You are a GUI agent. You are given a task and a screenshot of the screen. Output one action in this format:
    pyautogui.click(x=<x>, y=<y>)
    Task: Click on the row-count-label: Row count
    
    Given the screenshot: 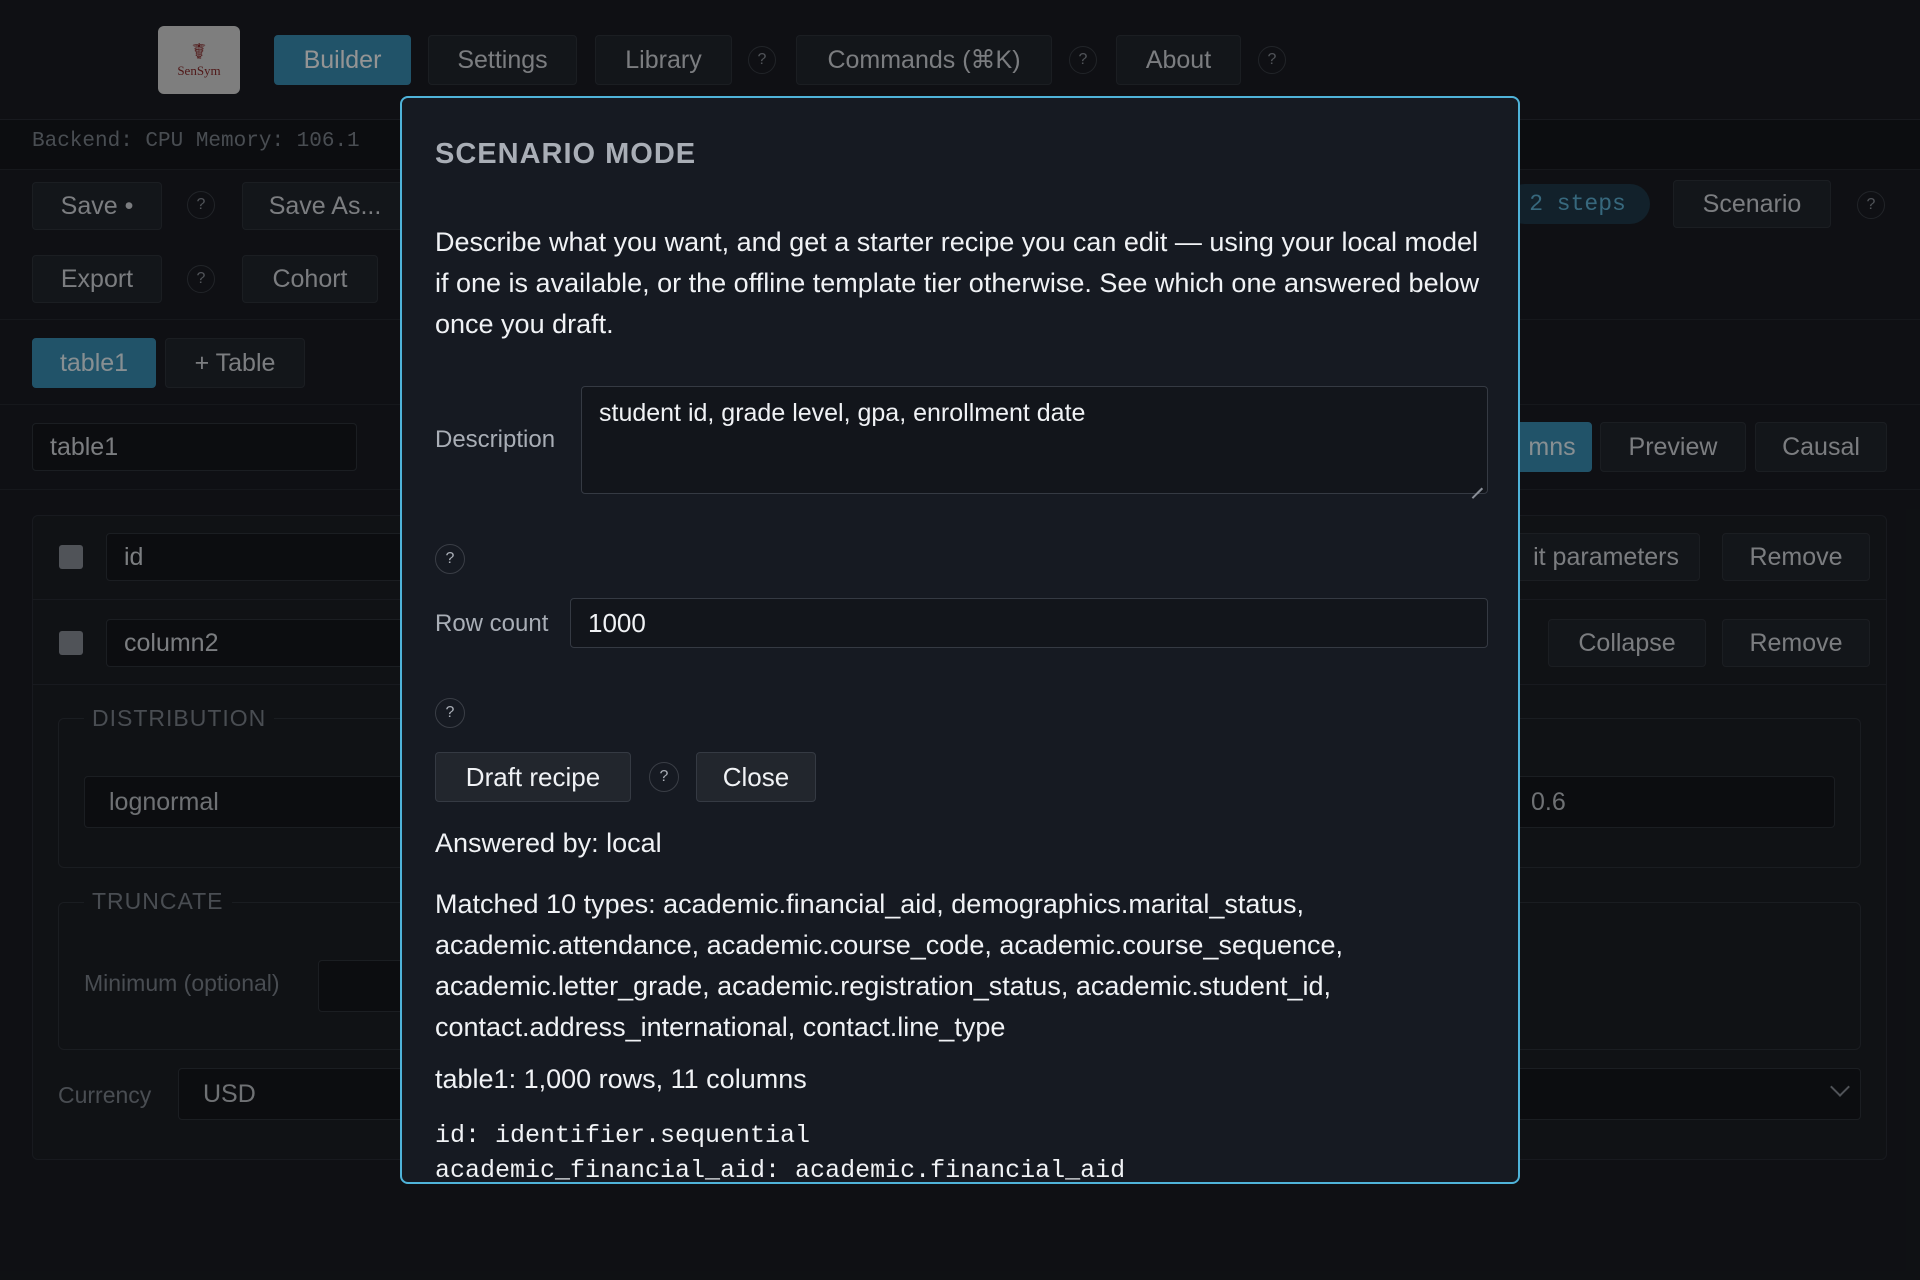 What is the action you would take?
    pyautogui.click(x=492, y=623)
    